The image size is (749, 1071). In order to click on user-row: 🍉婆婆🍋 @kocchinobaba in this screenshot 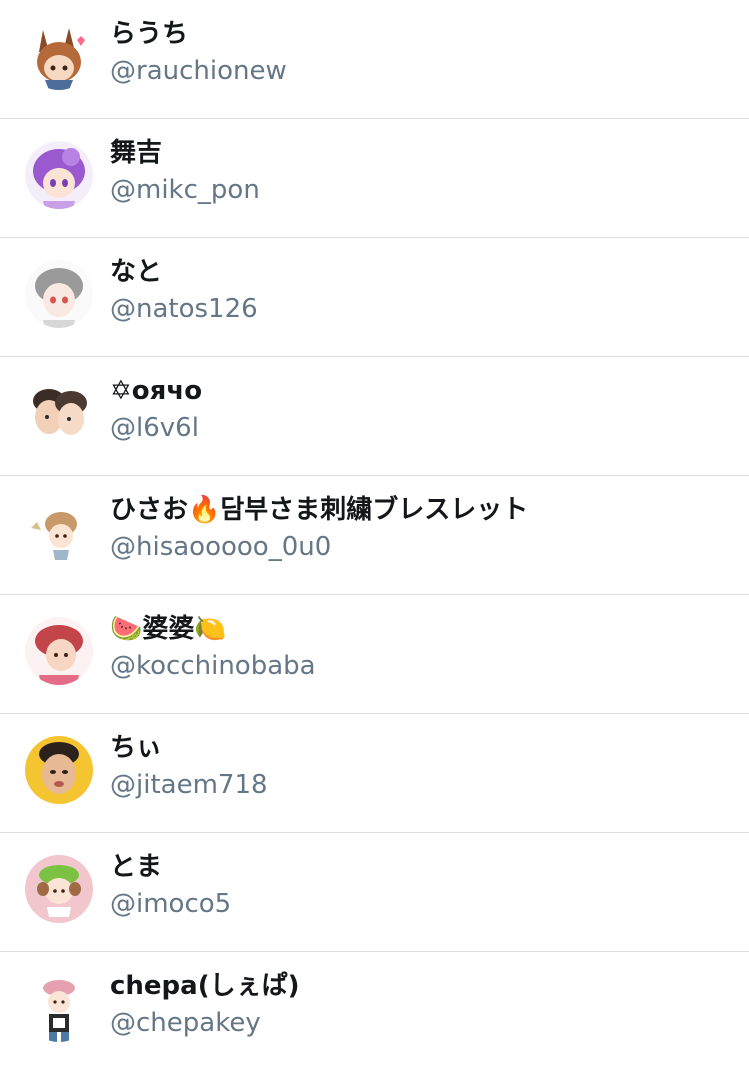, I will do `click(374, 654)`.